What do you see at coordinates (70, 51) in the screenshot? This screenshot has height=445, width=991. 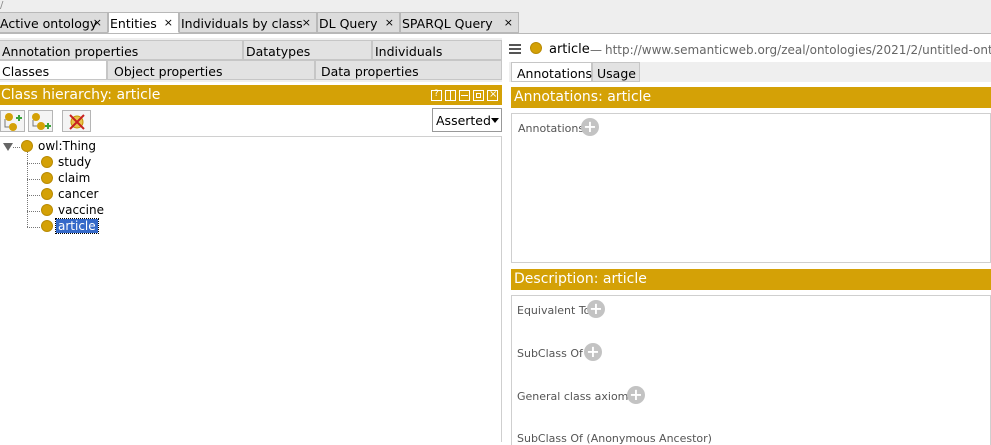 I see `tab-label: Annotation properties` at bounding box center [70, 51].